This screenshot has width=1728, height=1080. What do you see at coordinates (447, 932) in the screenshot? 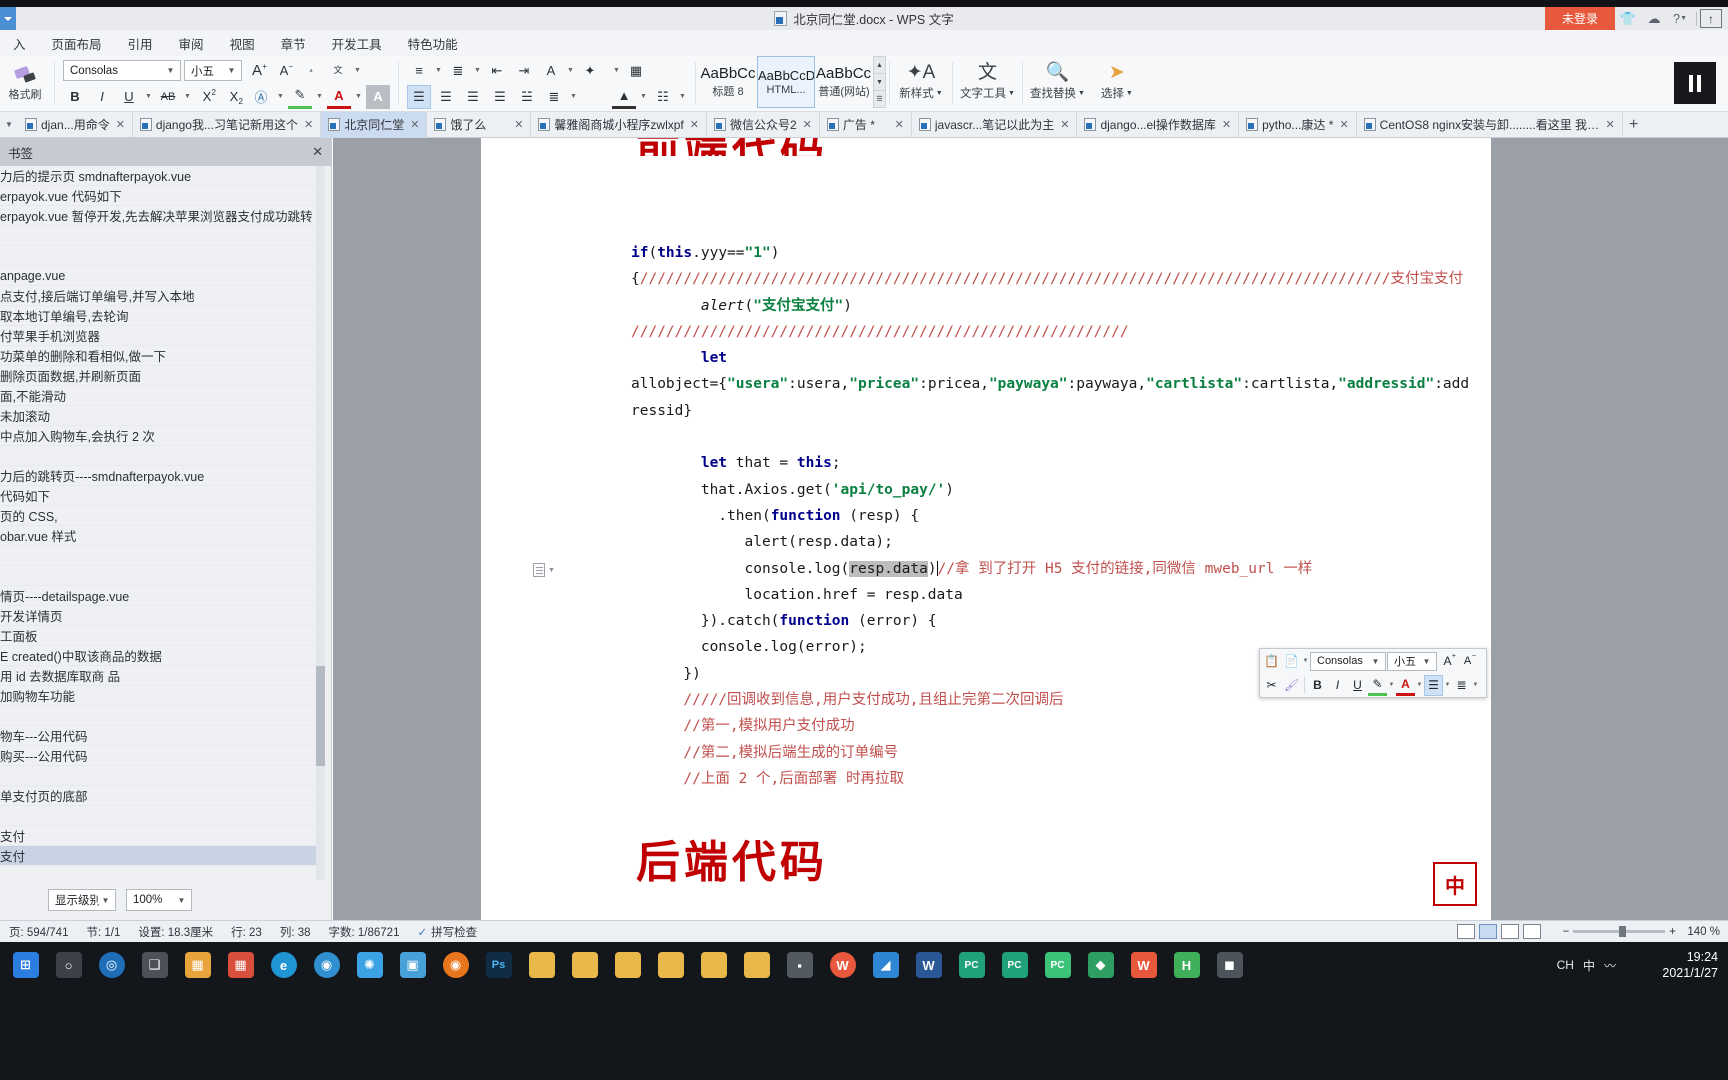
I see `status-spellcheck: ✓ 拼写检查` at bounding box center [447, 932].